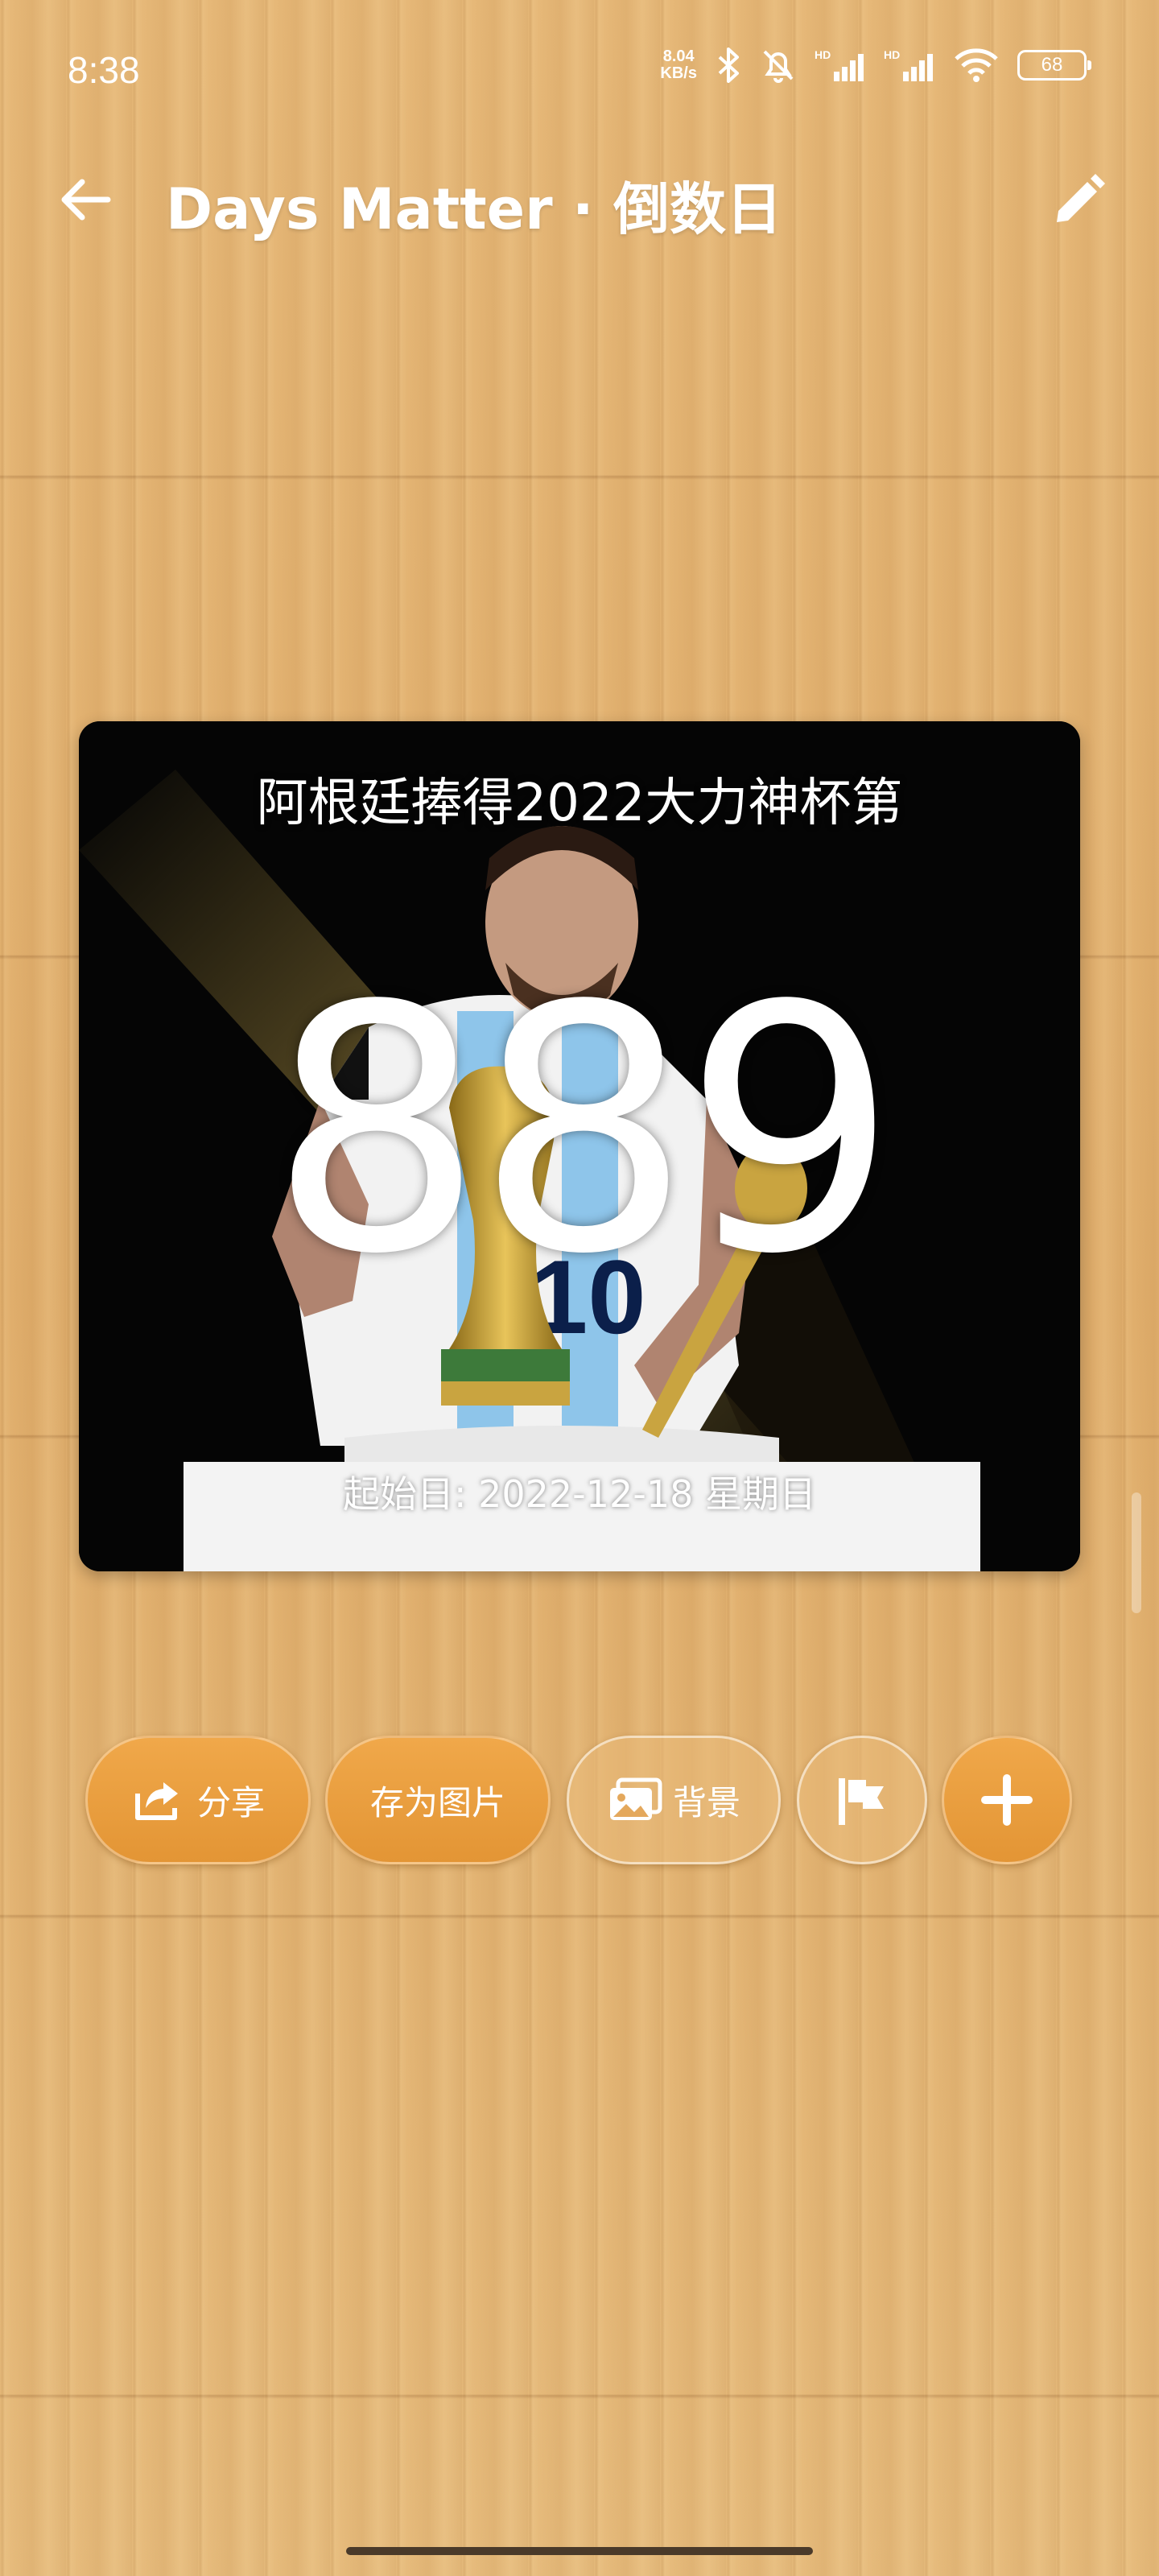  What do you see at coordinates (706, 1802) in the screenshot?
I see `background-label: 背景` at bounding box center [706, 1802].